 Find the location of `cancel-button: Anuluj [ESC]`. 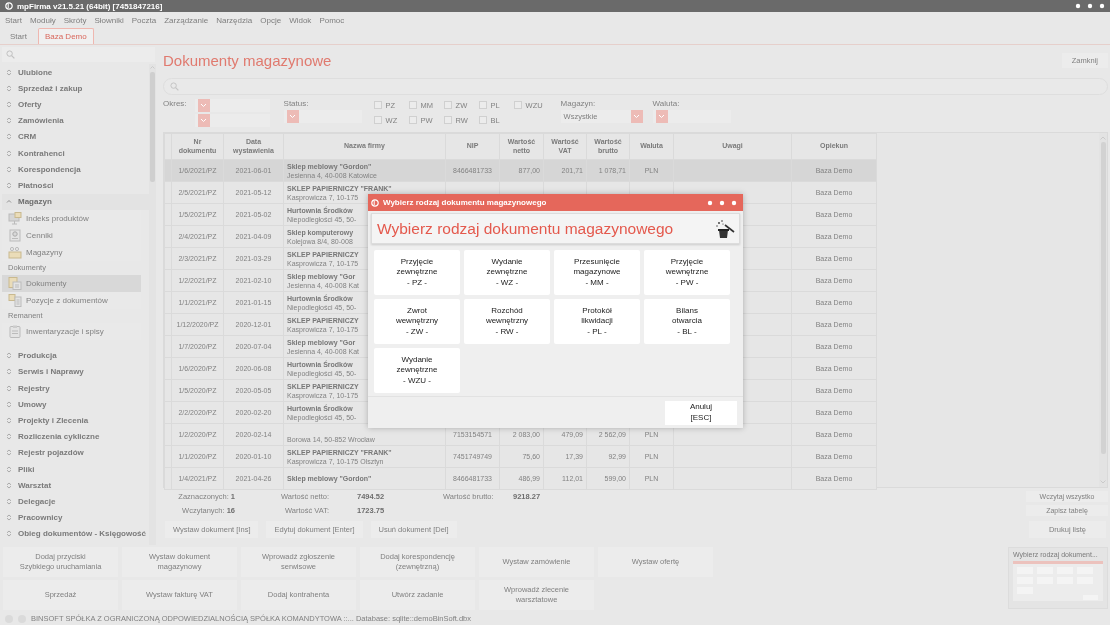

cancel-button: Anuluj [ESC] is located at coordinates (701, 412).